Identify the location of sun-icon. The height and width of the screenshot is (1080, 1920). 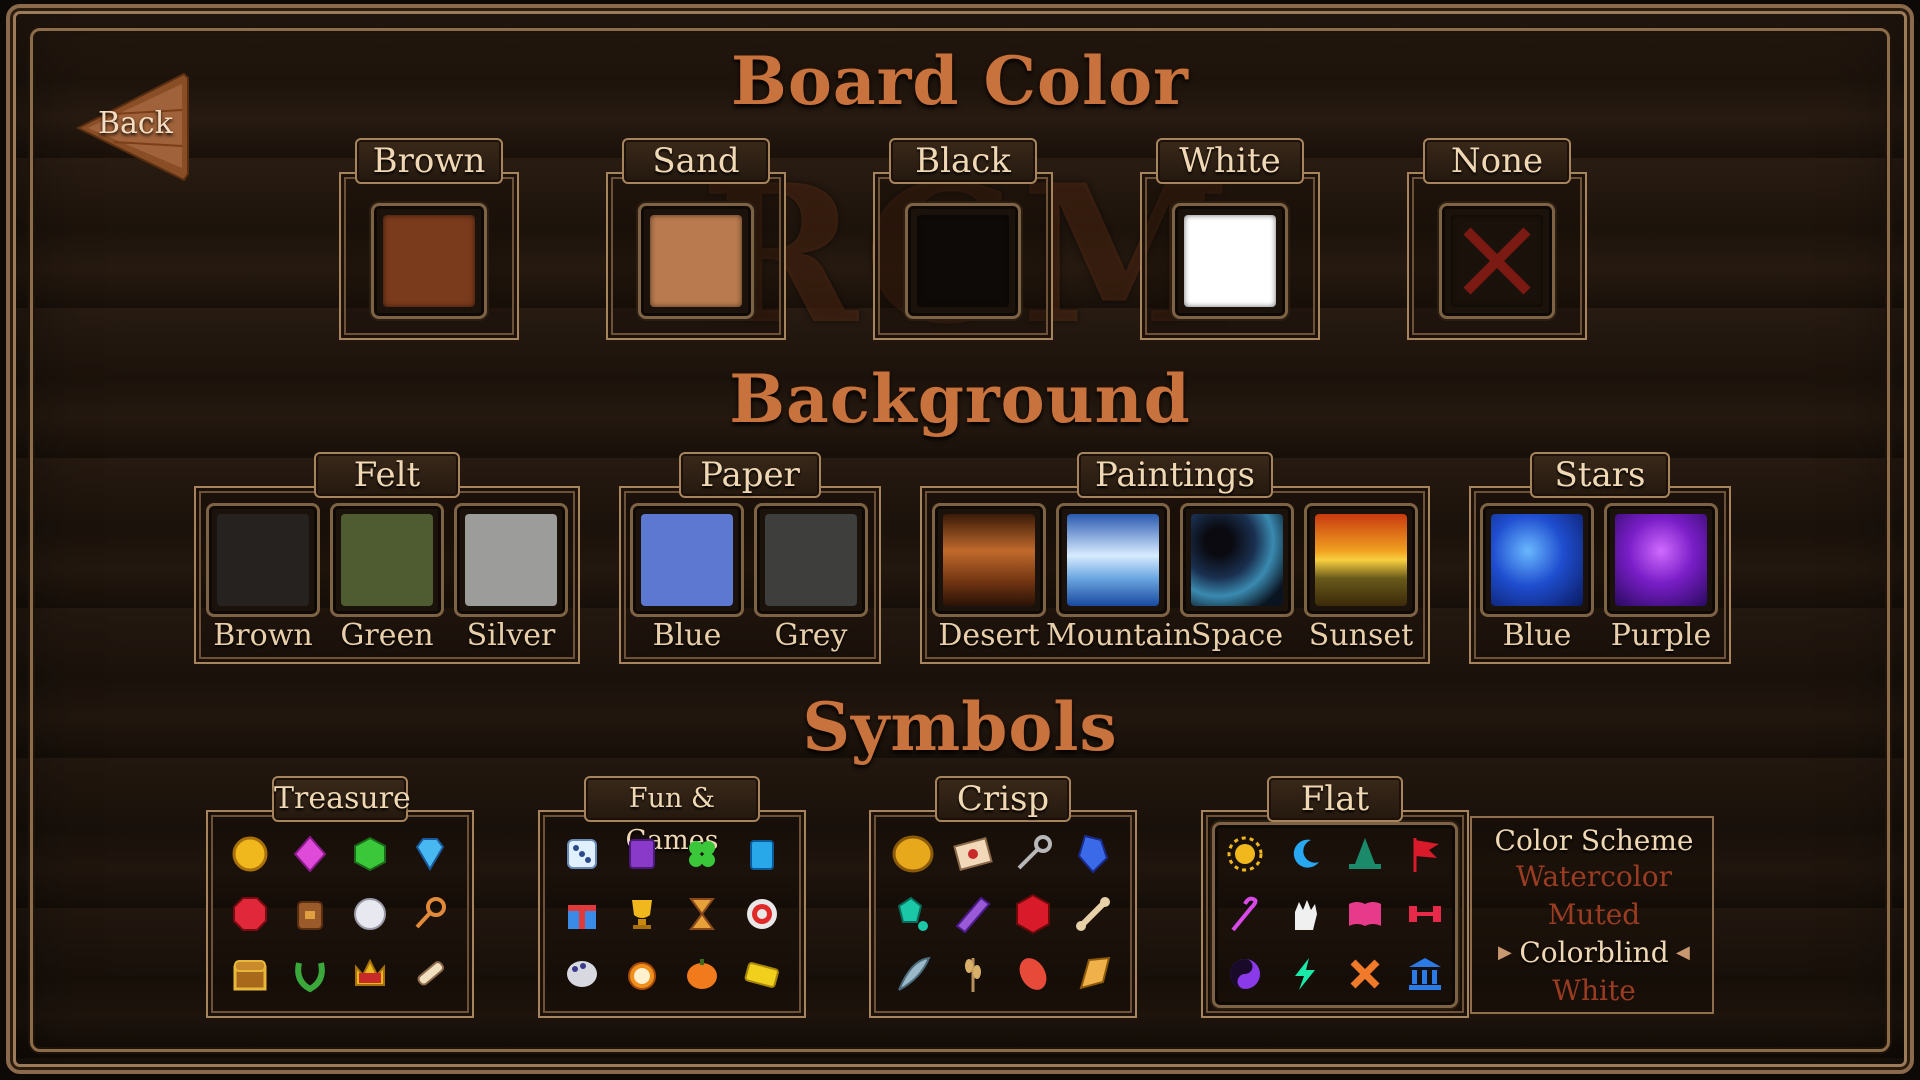
(1245, 854).